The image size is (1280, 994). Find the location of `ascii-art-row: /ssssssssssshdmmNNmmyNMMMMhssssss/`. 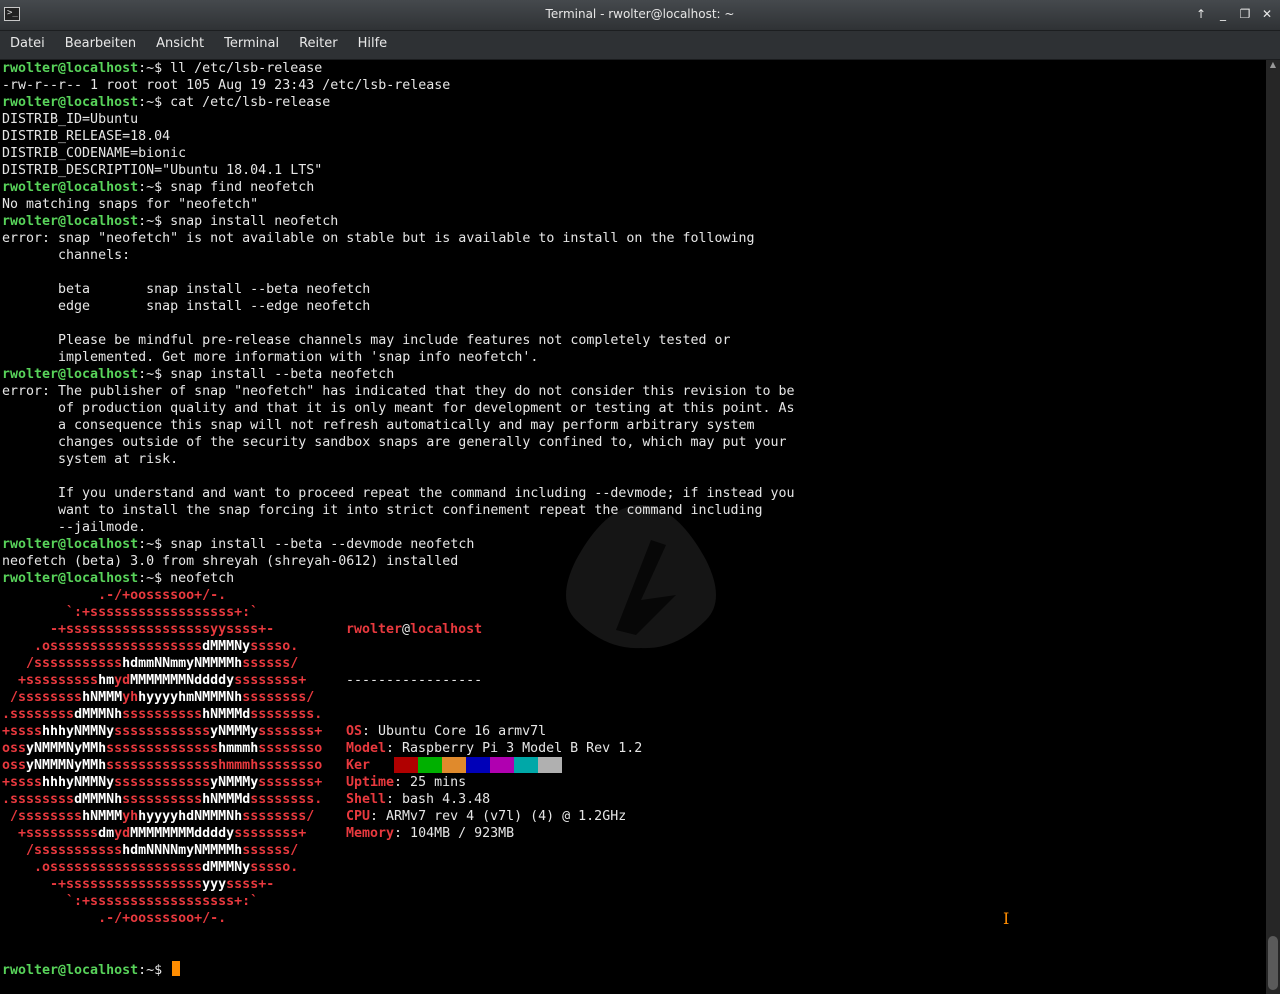

ascii-art-row: /ssssssssssshdmmNNmmyNMMMMhssssss/ is located at coordinates (150, 663).